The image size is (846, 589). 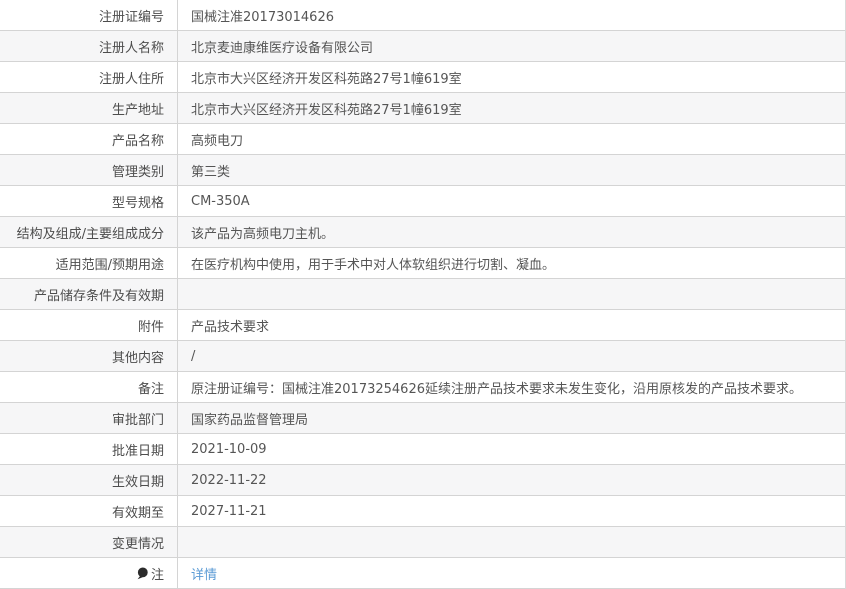 What do you see at coordinates (422, 170) in the screenshot?
I see `table-row: 管理类别 第三类` at bounding box center [422, 170].